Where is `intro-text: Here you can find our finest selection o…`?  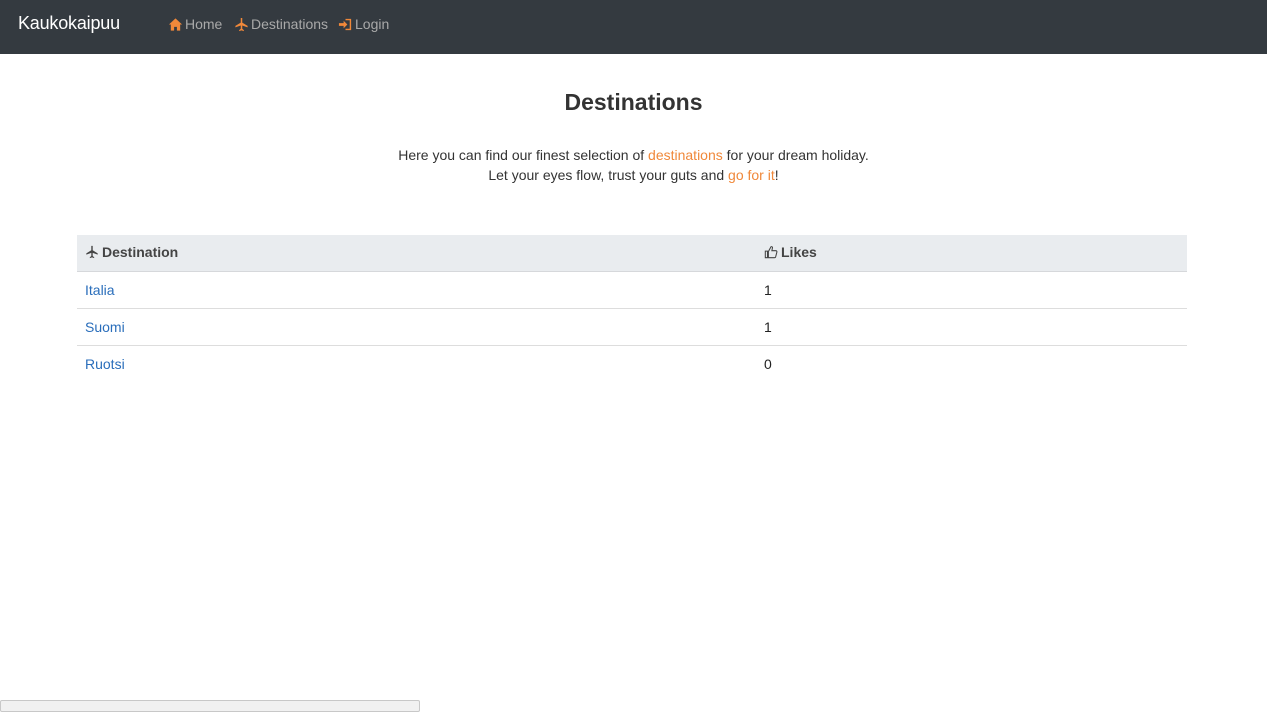 intro-text: Here you can find our finest selection o… is located at coordinates (633, 165).